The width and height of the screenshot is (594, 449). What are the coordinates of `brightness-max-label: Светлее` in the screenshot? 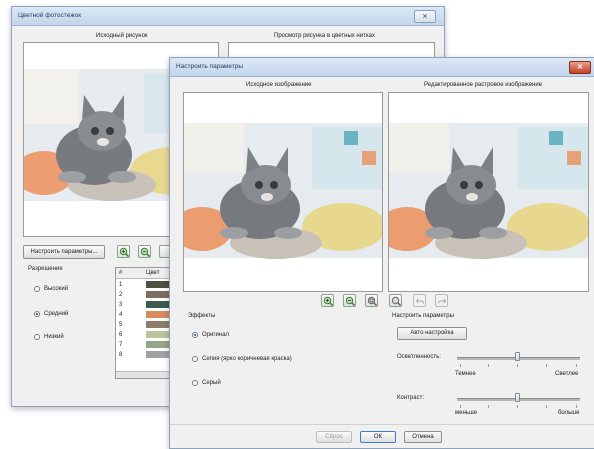 It's located at (567, 374).